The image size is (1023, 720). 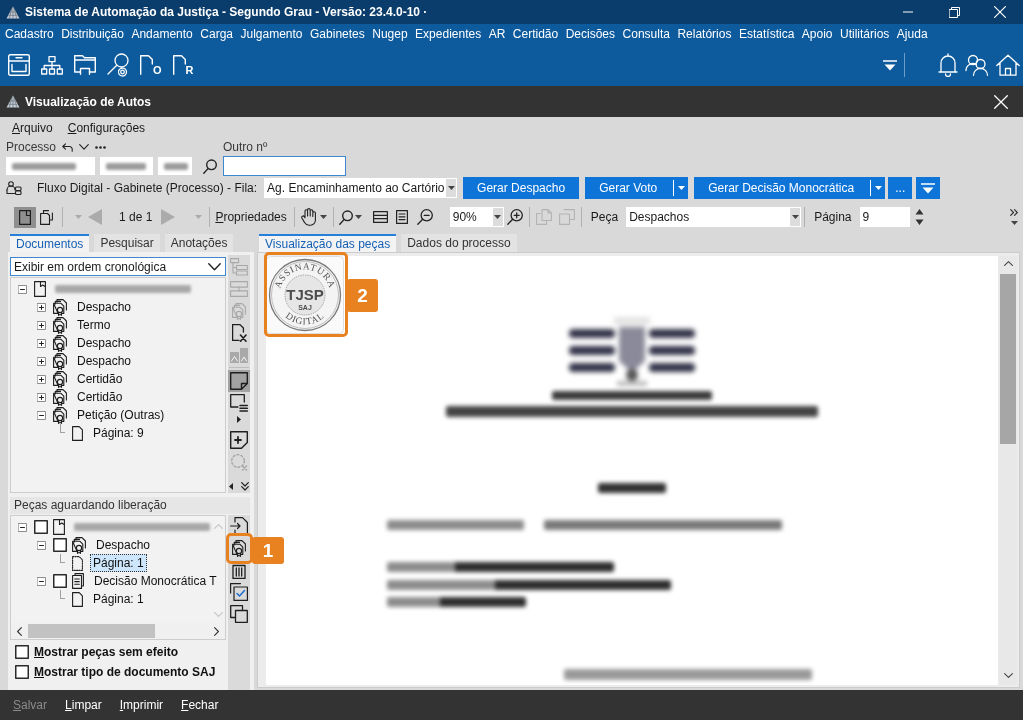 What do you see at coordinates (535, 34) in the screenshot?
I see `menu-item: Certidão` at bounding box center [535, 34].